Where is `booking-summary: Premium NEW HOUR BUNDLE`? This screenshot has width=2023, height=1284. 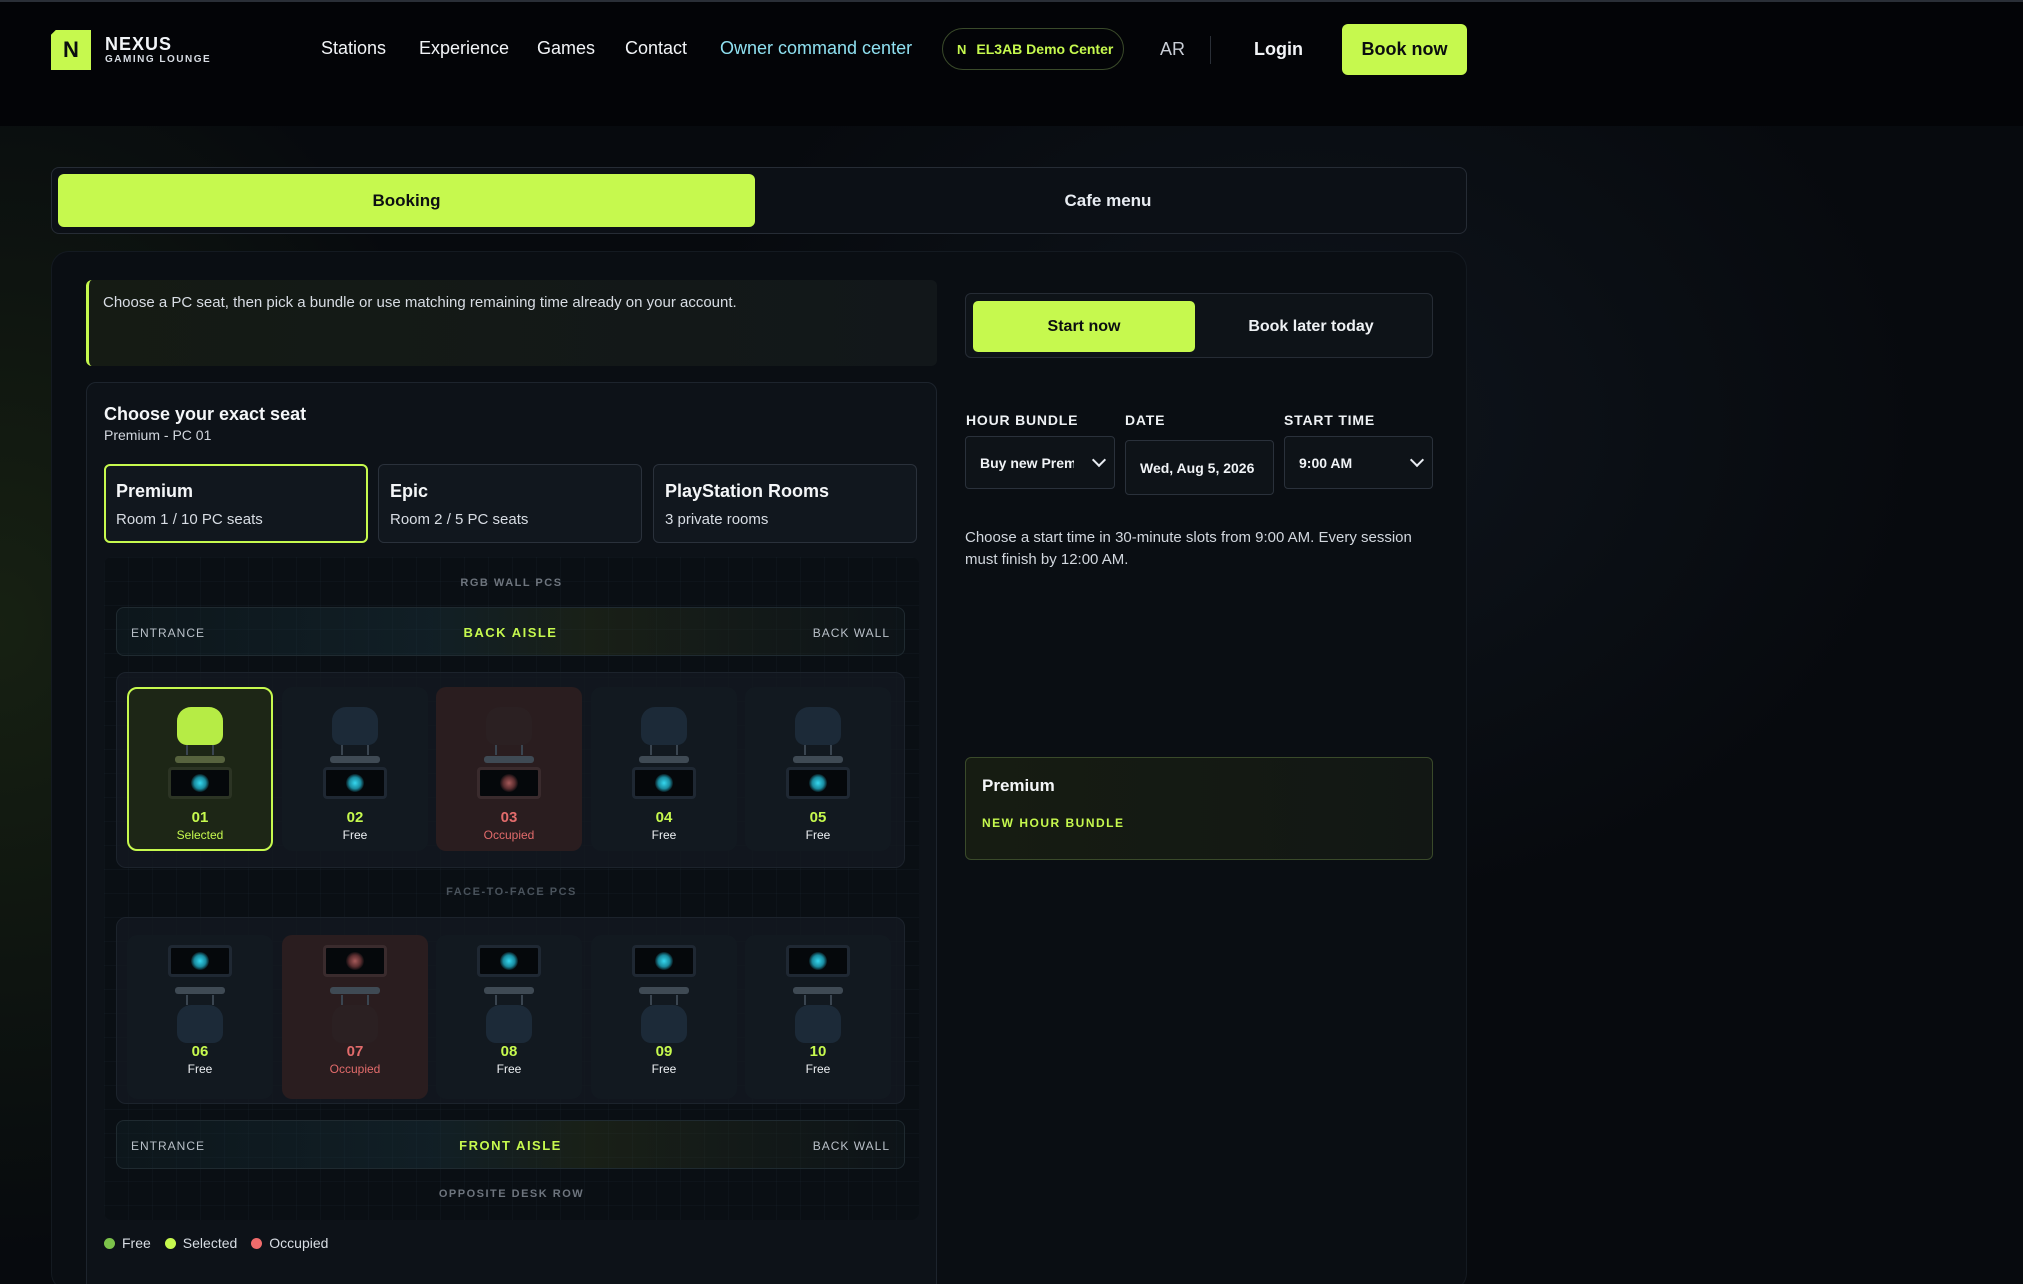 booking-summary: Premium NEW HOUR BUNDLE is located at coordinates (1199, 808).